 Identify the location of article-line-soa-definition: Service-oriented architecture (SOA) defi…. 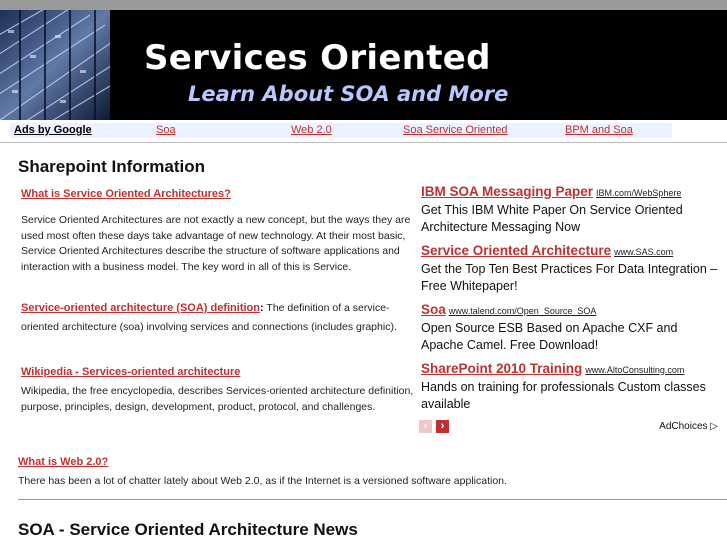
(217, 308).